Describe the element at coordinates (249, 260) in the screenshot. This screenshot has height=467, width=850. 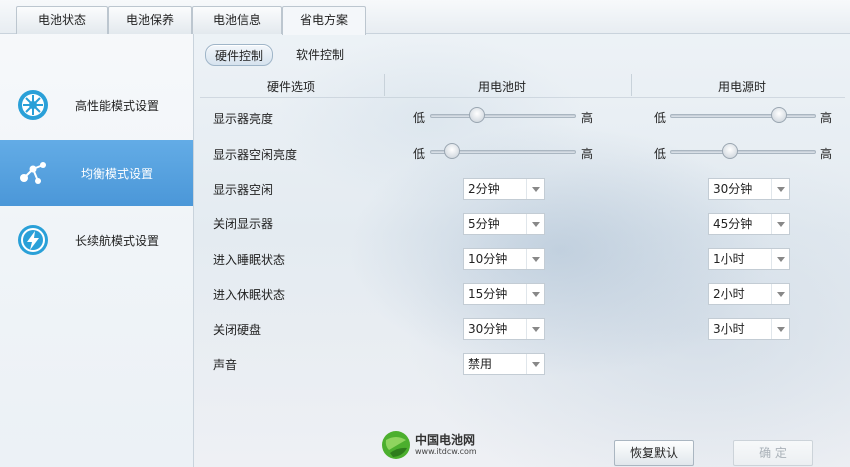
I see `row-label-sleep: 进入睡眠状态` at that location.